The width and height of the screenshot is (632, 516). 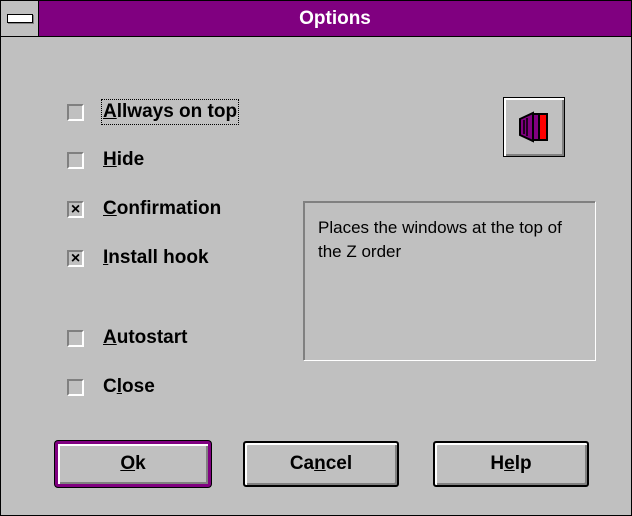 I want to click on checkbox-label: Hide, so click(x=124, y=159).